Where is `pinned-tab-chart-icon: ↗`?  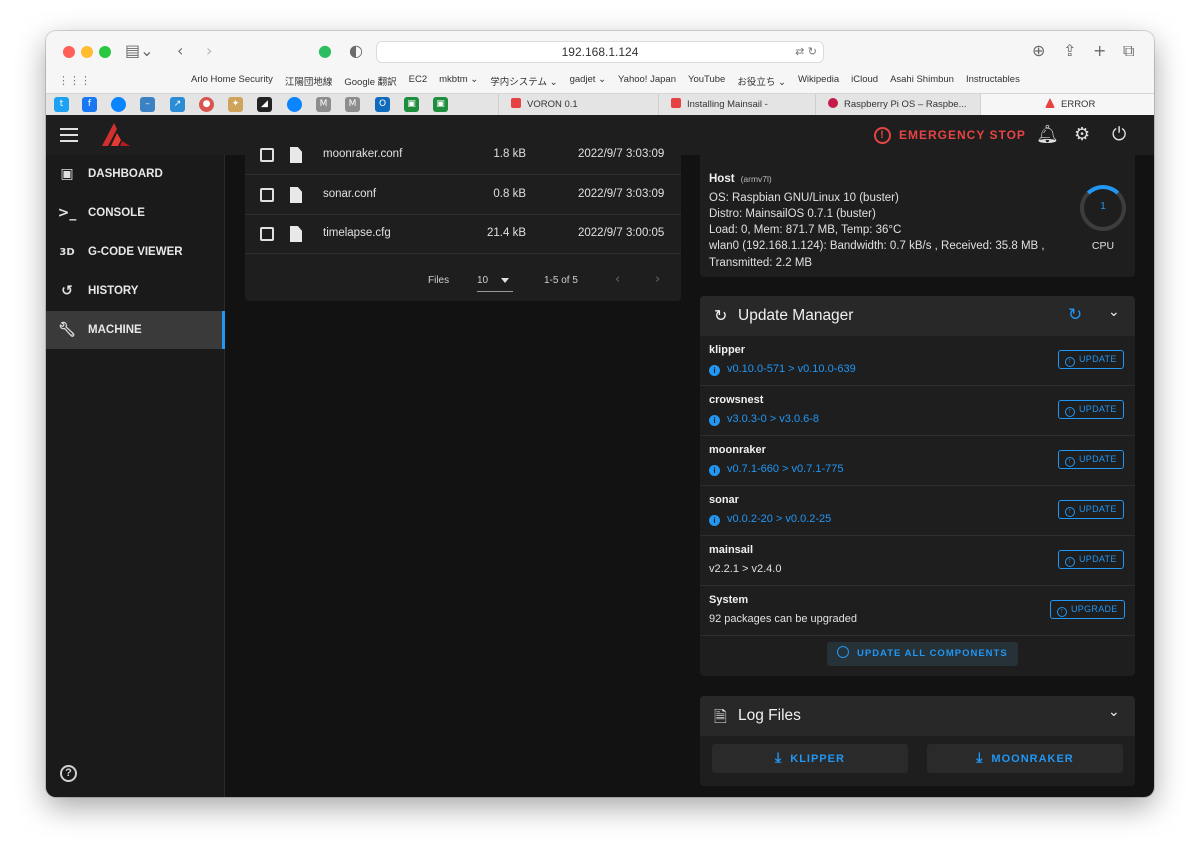 pinned-tab-chart-icon: ↗ is located at coordinates (177, 104).